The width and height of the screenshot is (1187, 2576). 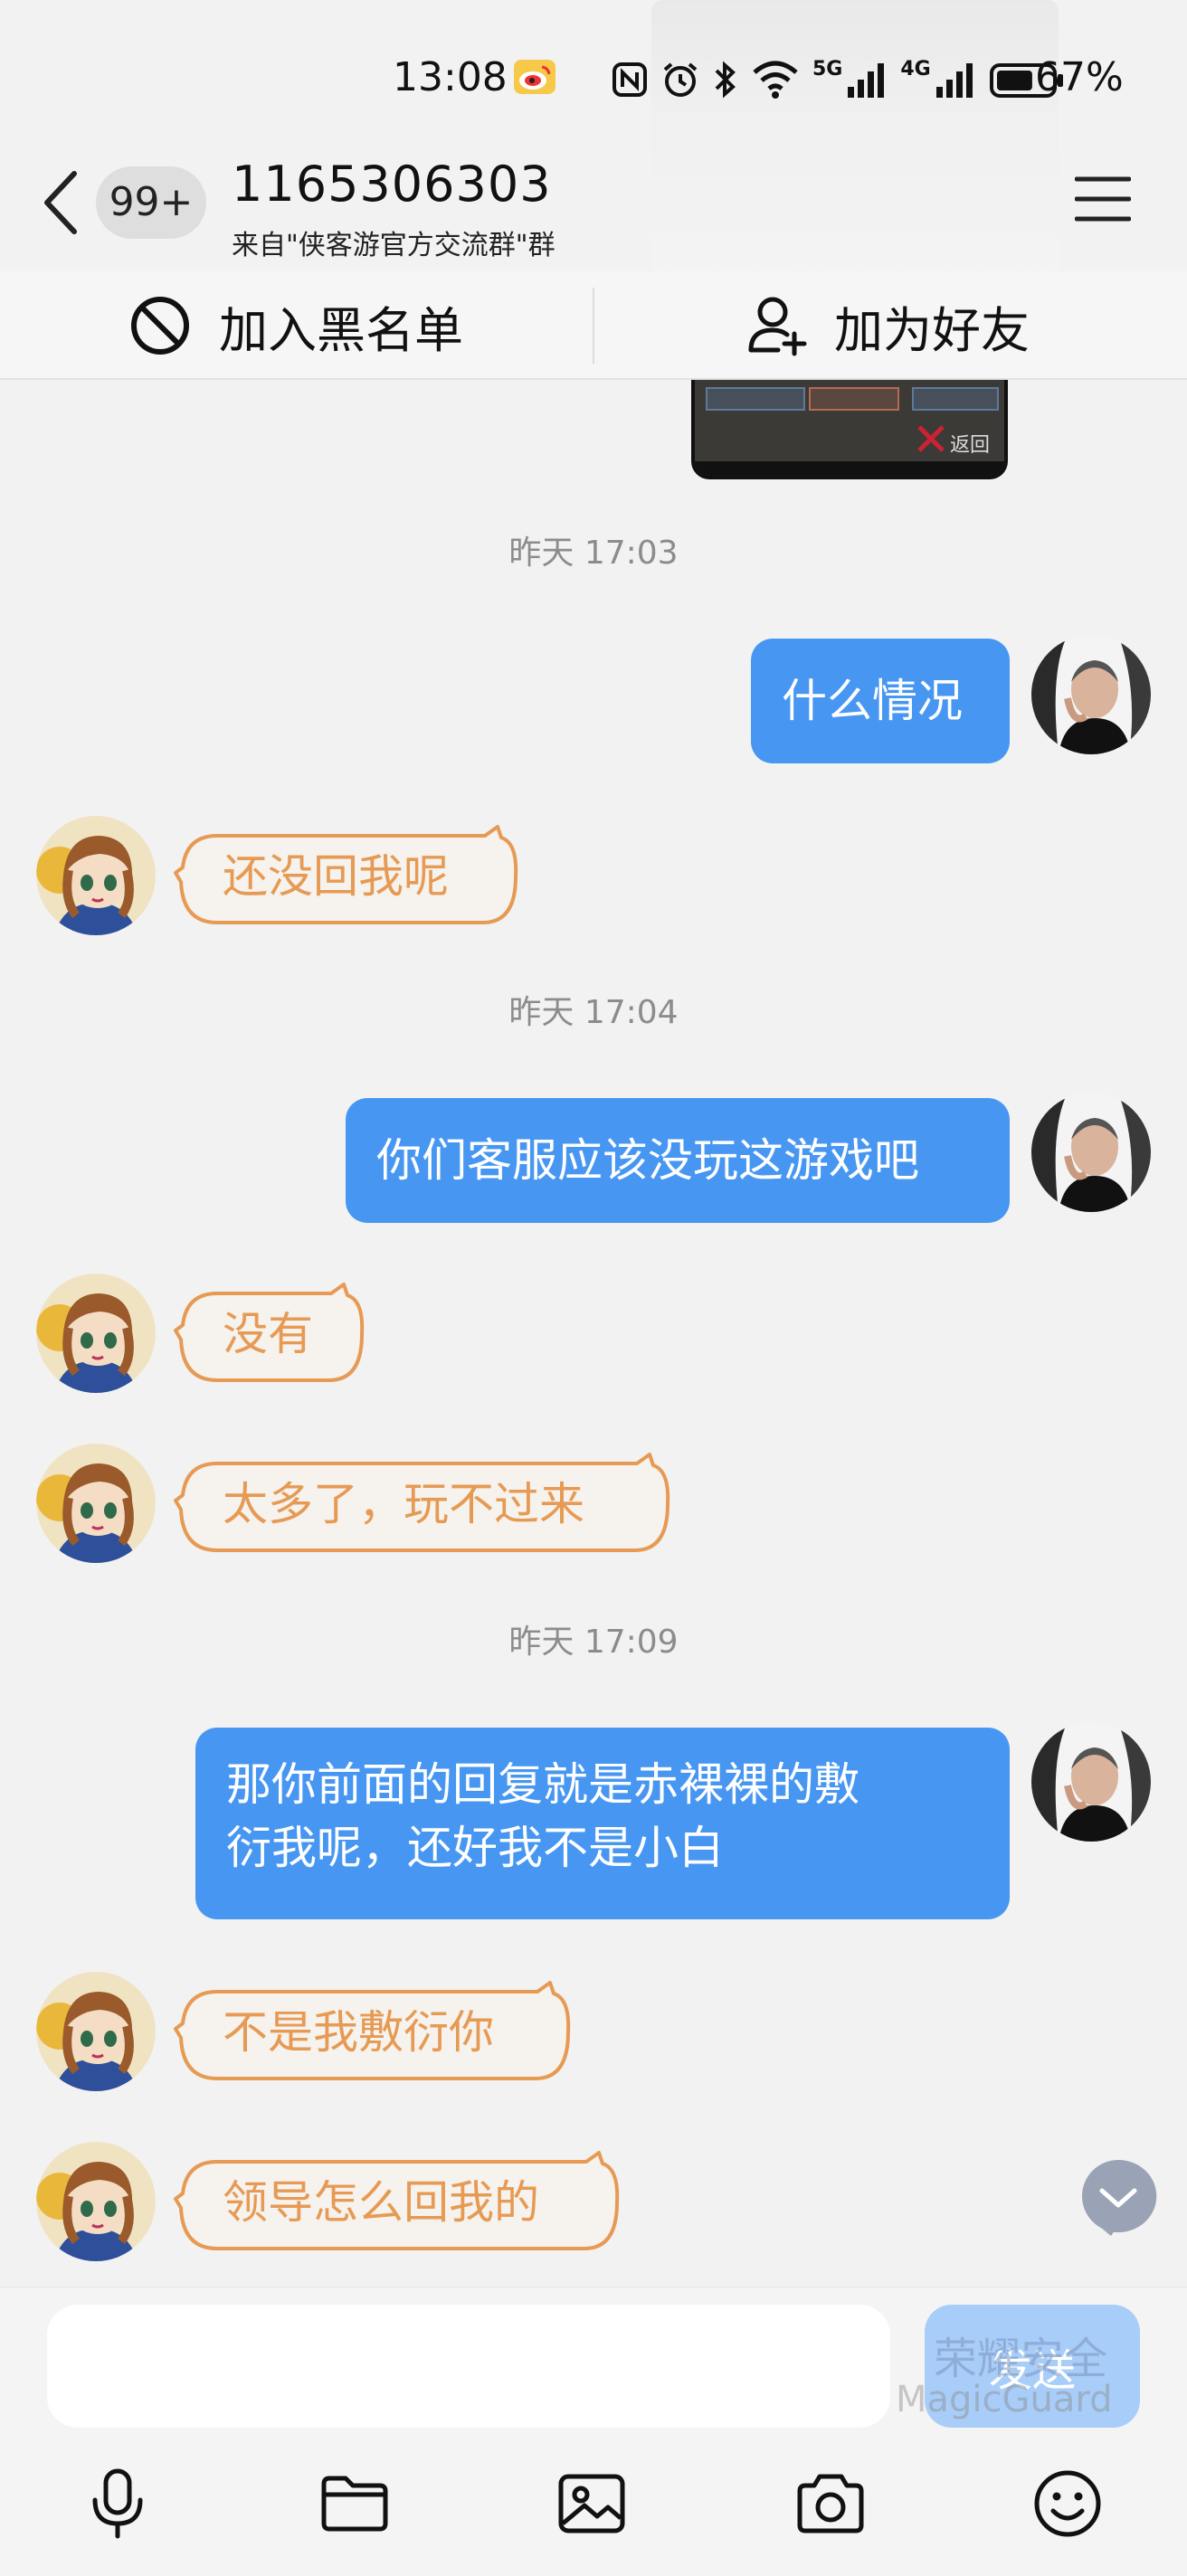 I want to click on back-icon, so click(x=60, y=202).